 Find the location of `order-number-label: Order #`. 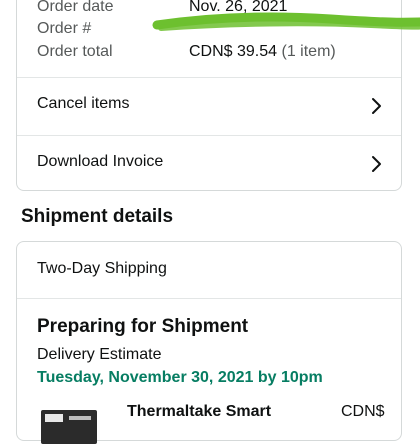

order-number-label: Order # is located at coordinates (64, 28).